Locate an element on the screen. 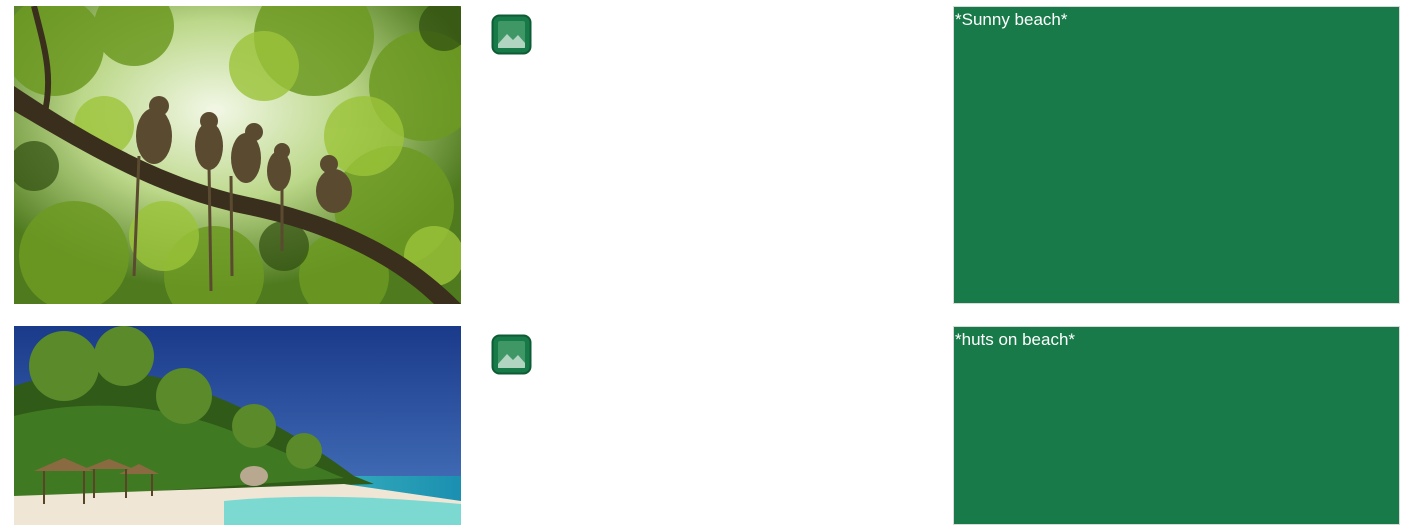 This screenshot has height=525, width=1420. beach-photo-graphic is located at coordinates (237, 425).